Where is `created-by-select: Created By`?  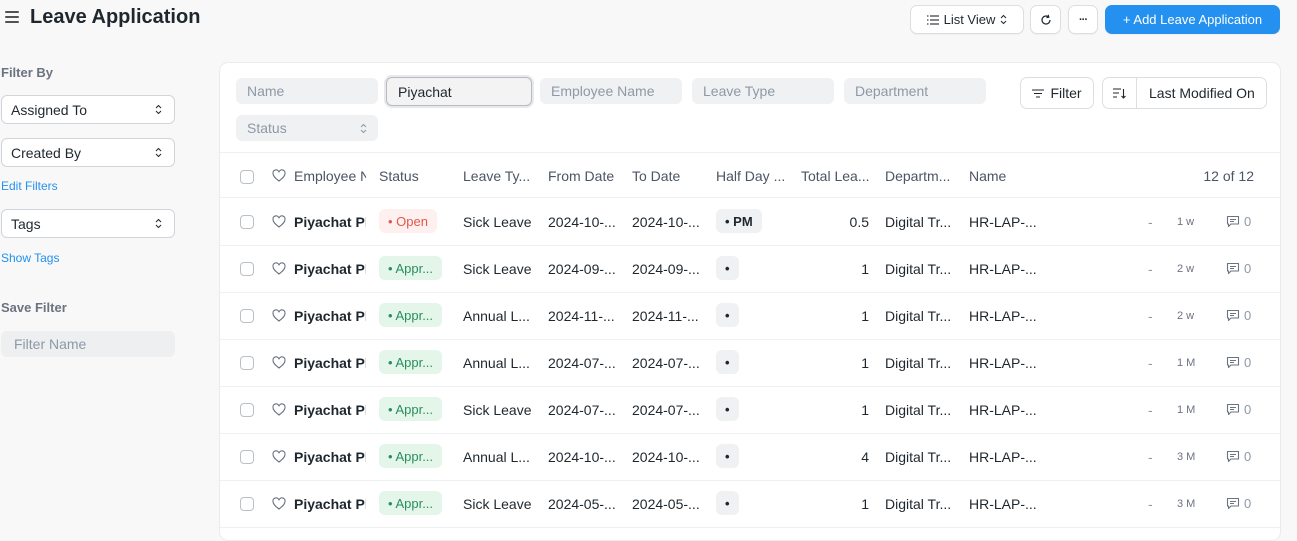 created-by-select: Created By is located at coordinates (88, 152).